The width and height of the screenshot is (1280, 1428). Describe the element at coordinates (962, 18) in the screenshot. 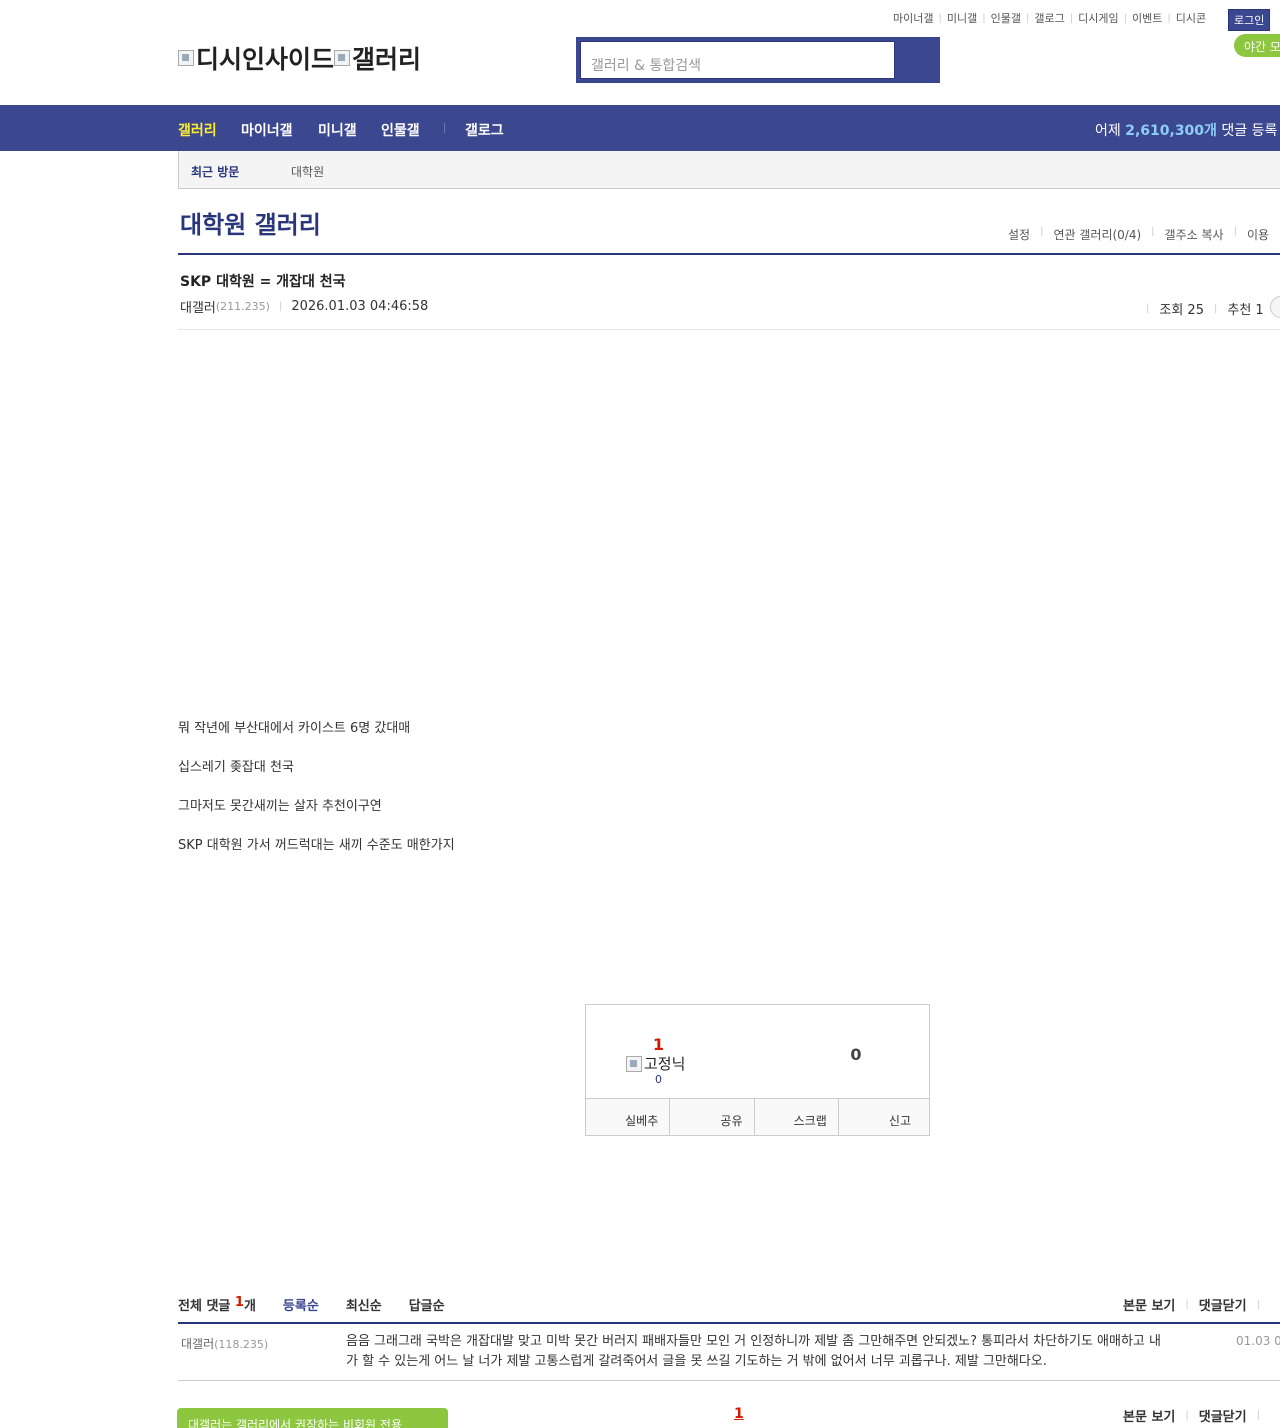

I see `top-link-mini: 미니갤` at that location.